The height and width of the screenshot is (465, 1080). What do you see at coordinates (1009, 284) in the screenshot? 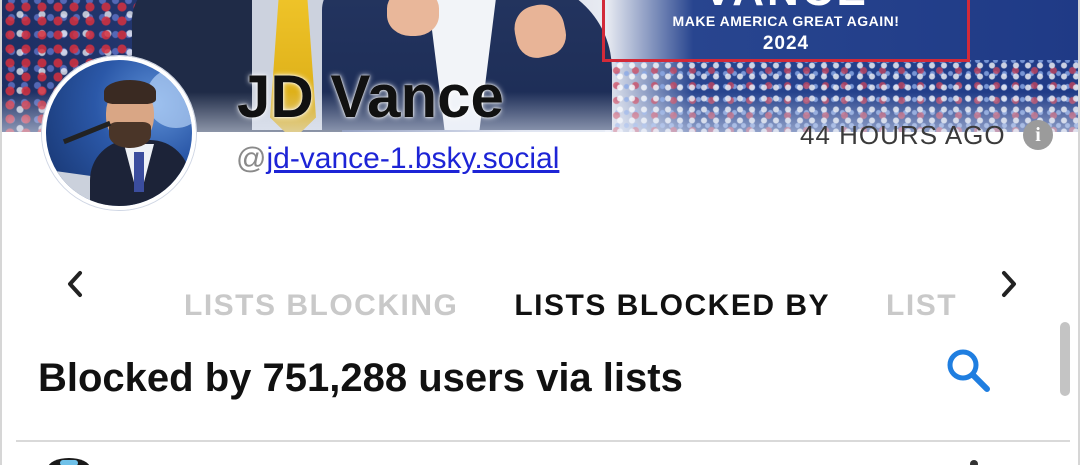
I see `chevron-right-icon` at bounding box center [1009, 284].